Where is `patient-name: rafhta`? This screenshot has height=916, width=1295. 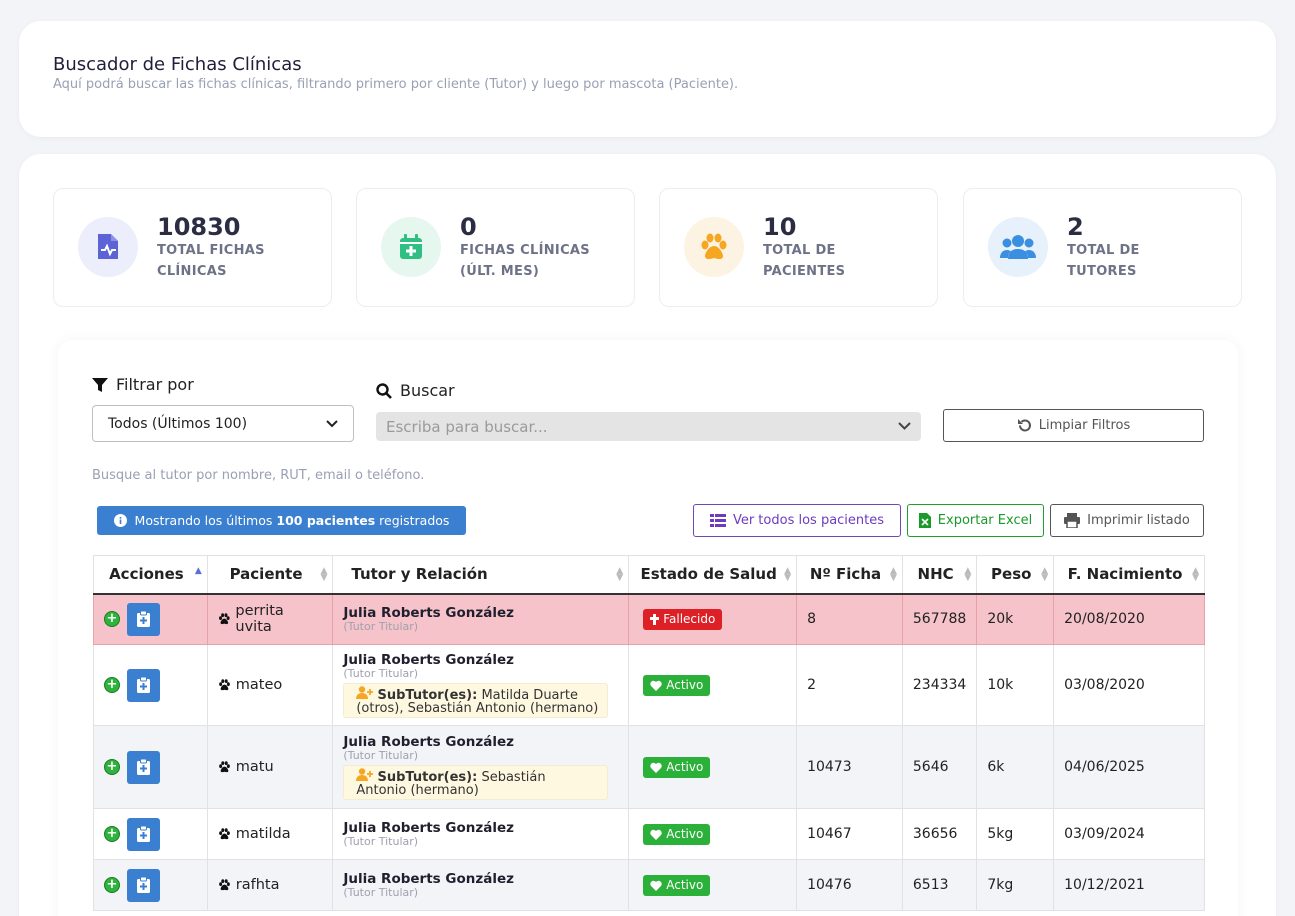 patient-name: rafhta is located at coordinates (258, 885).